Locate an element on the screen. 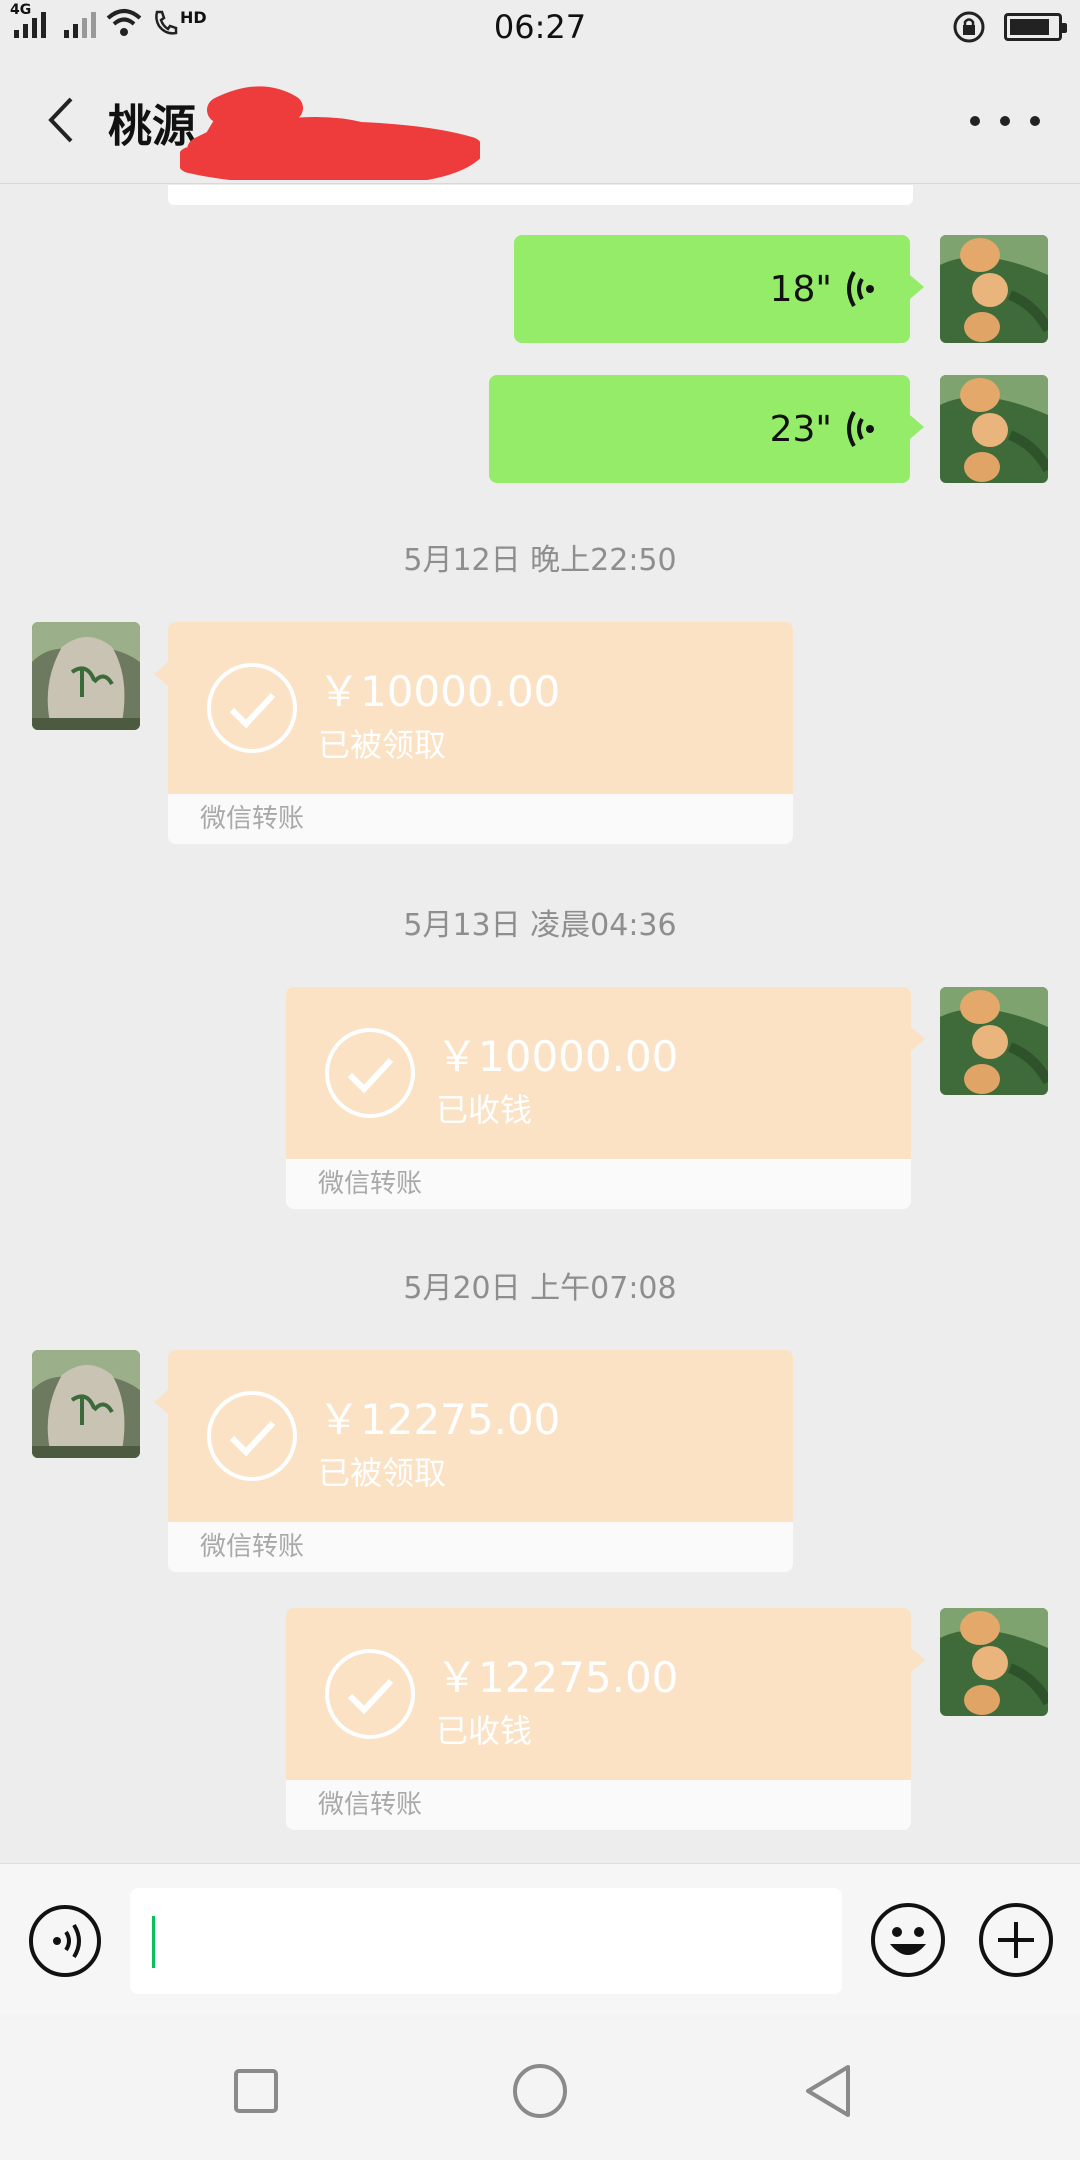 The image size is (1080, 2160). transfer-card-body: ￥12275.00 已被领取 is located at coordinates (473, 1436).